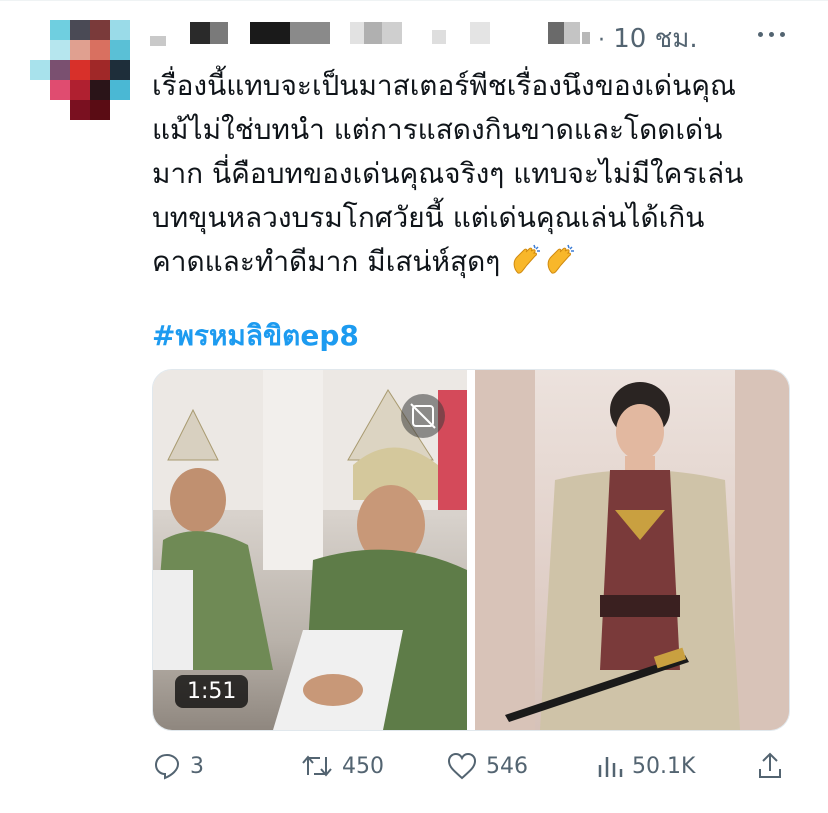 Image resolution: width=828 pixels, height=813 pixels. What do you see at coordinates (255, 336) in the screenshot?
I see `hashtag-link: #พรหมลิขิตep8` at bounding box center [255, 336].